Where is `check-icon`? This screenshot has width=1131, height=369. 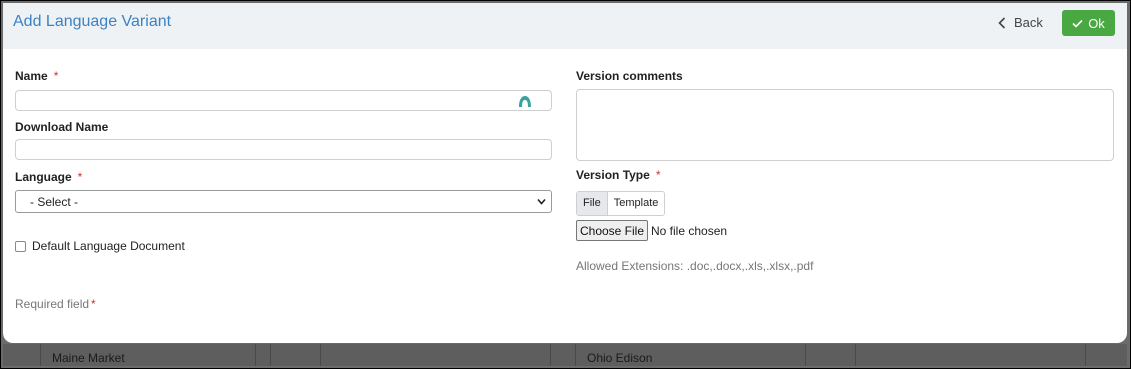 check-icon is located at coordinates (1077, 23).